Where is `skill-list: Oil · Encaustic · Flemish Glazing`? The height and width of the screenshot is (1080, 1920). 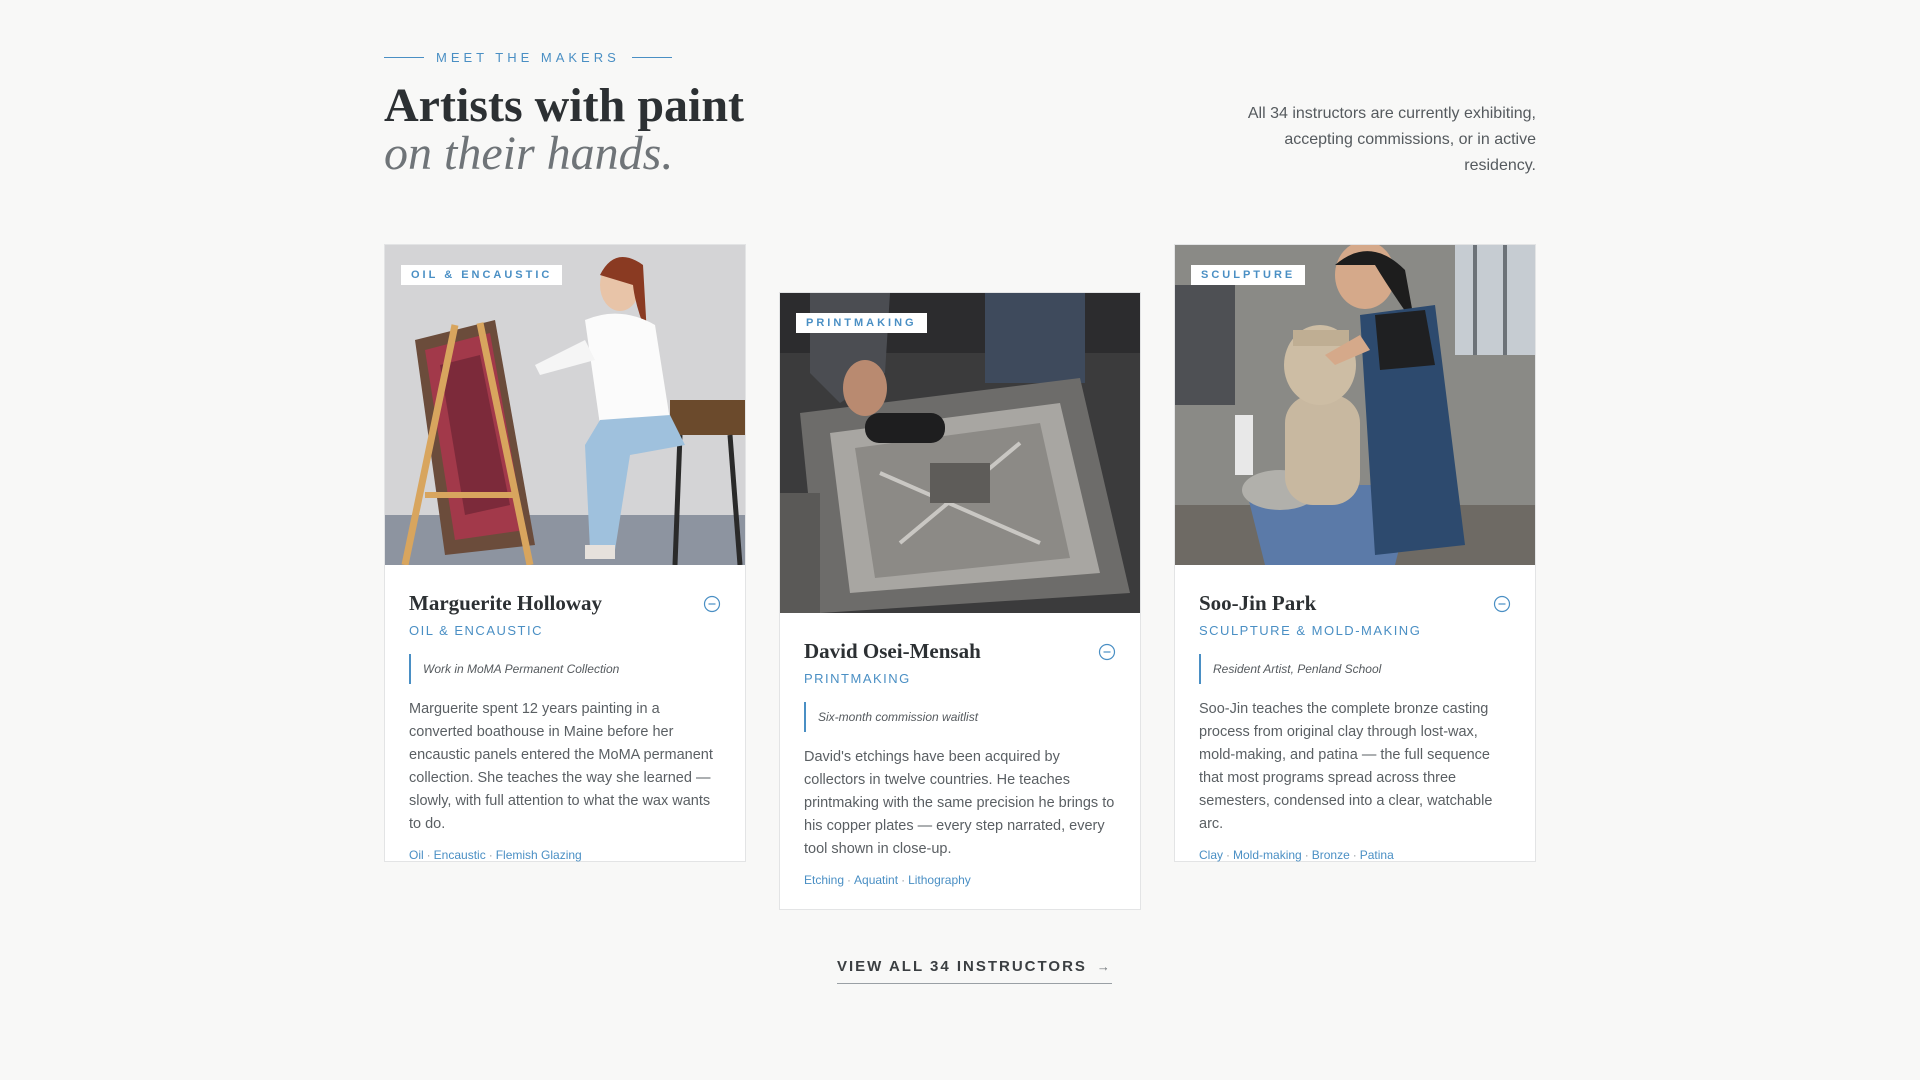 skill-list: Oil · Encaustic · Flemish Glazing is located at coordinates (565, 855).